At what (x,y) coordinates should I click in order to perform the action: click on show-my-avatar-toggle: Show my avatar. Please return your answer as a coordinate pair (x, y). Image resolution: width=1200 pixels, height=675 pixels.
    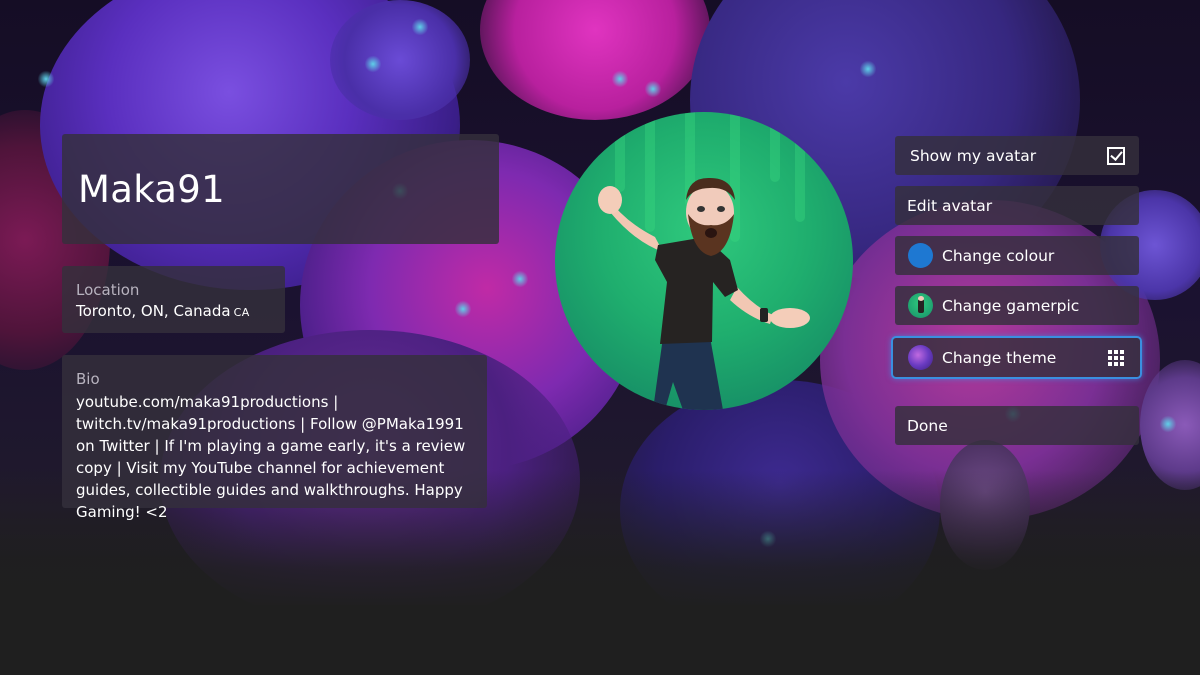
    Looking at the image, I should click on (1017, 155).